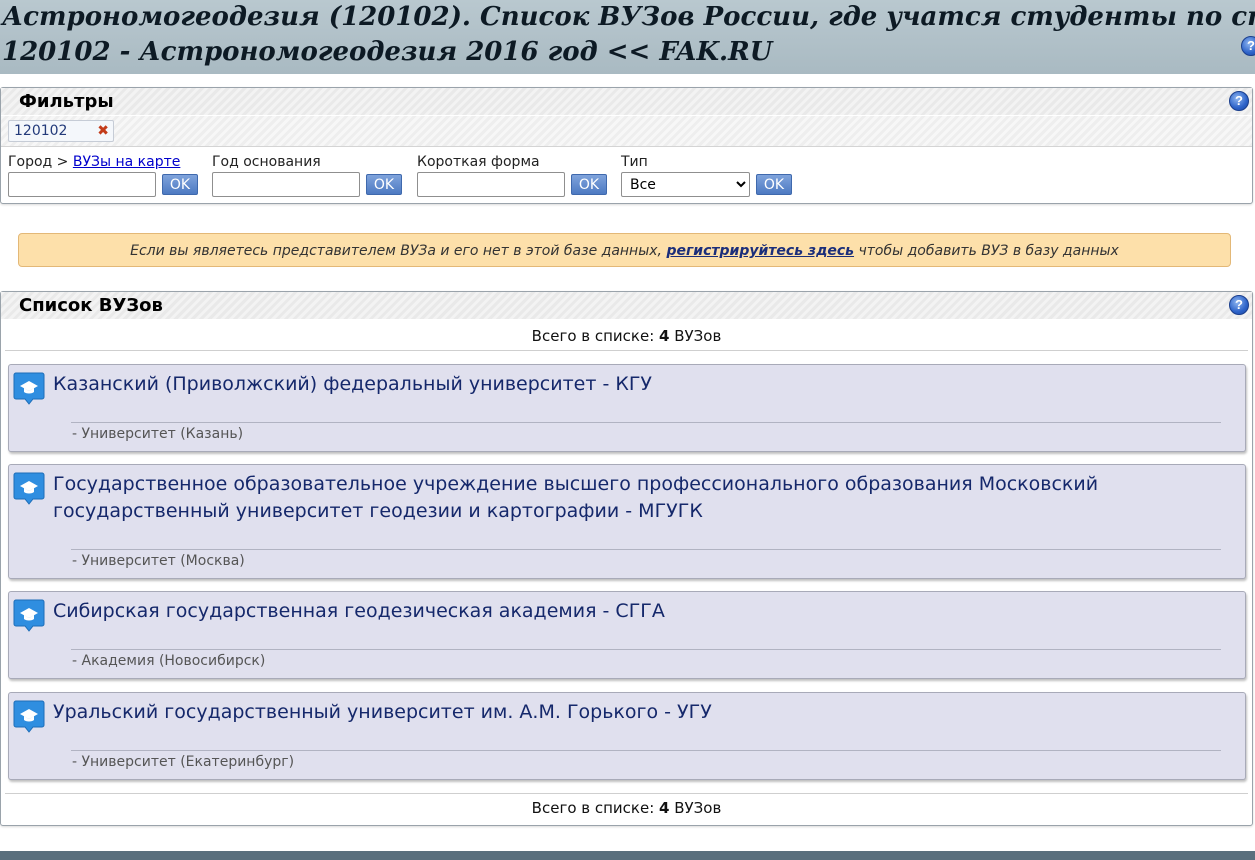 The height and width of the screenshot is (860, 1255). I want to click on short-form-ok-button: OK, so click(589, 184).